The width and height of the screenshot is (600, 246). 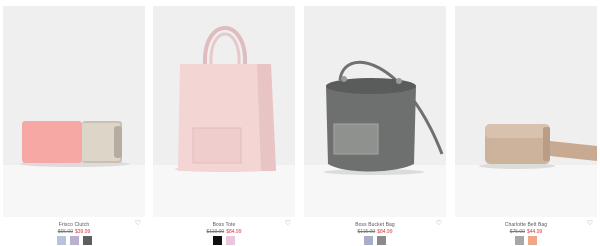 What do you see at coordinates (517, 232) in the screenshot?
I see `original-price: $75.00` at bounding box center [517, 232].